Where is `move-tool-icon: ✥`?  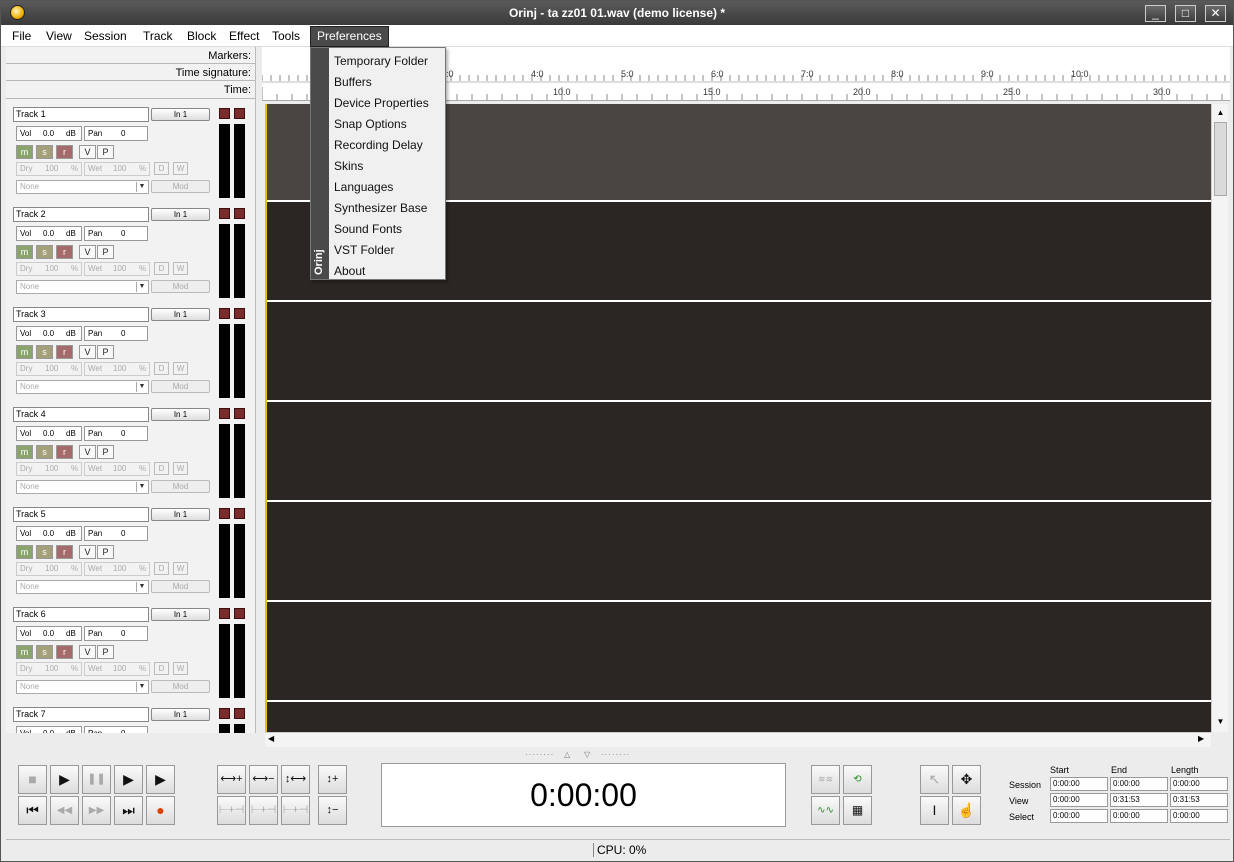 move-tool-icon: ✥ is located at coordinates (966, 779).